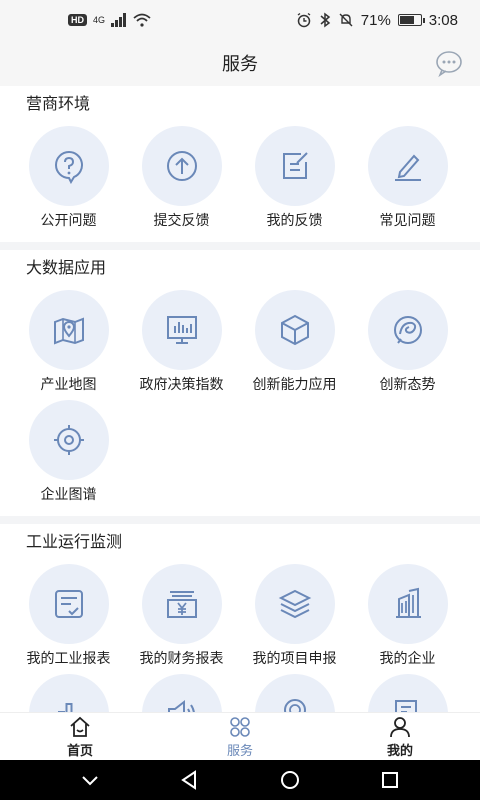  I want to click on tab-home: 首页, so click(80, 736).